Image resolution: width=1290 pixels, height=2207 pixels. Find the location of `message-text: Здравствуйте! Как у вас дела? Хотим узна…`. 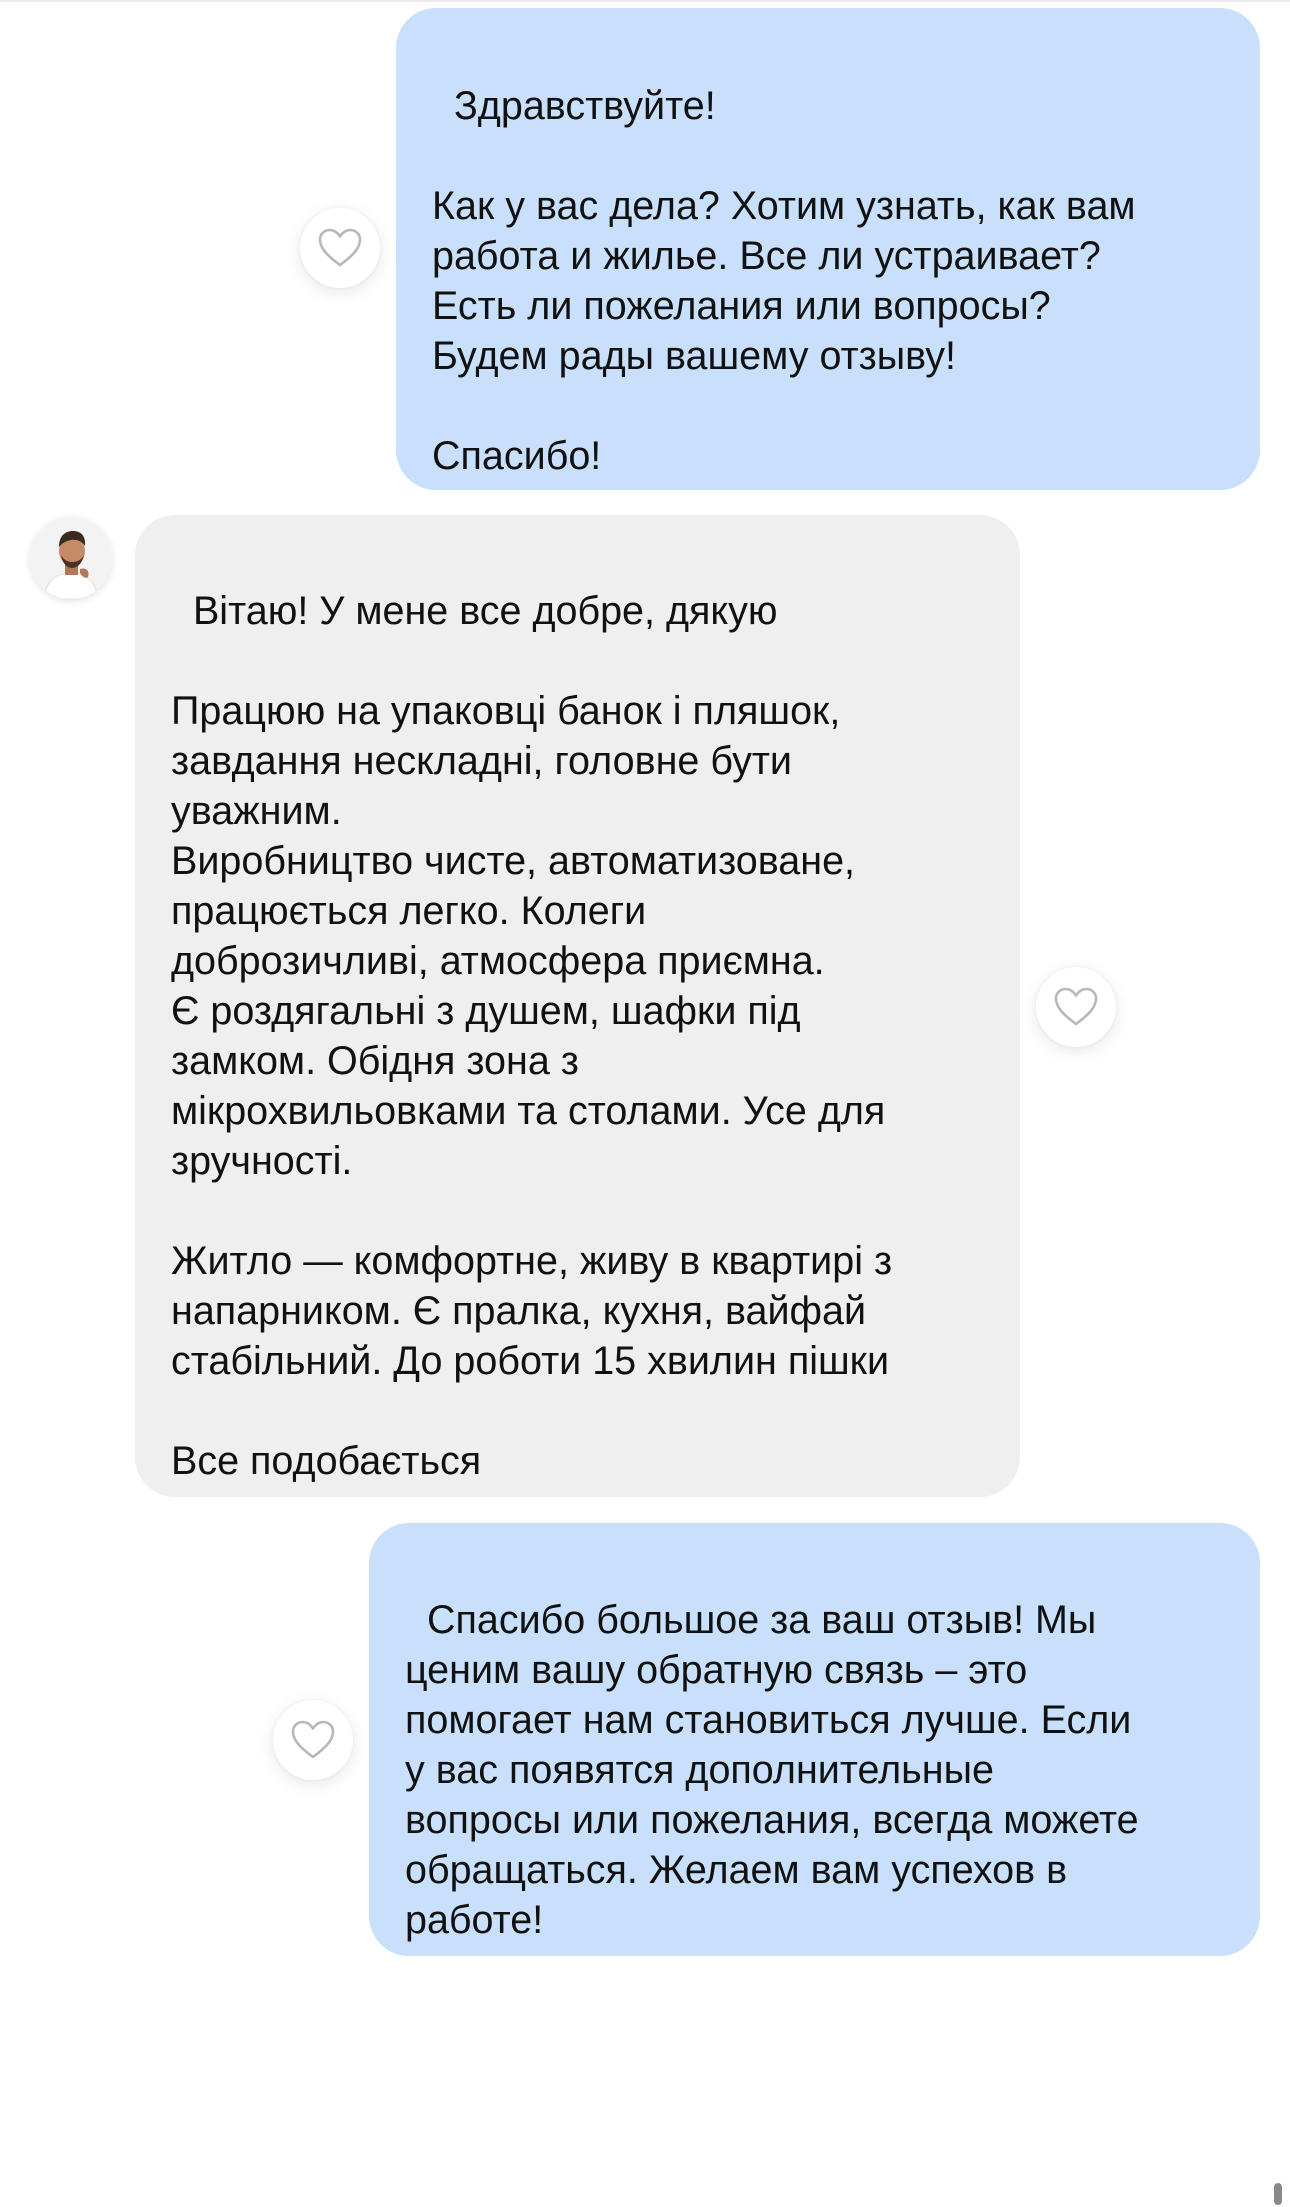

message-text: Здравствуйте! Как у вас дела? Хотим узна… is located at coordinates (784, 281).